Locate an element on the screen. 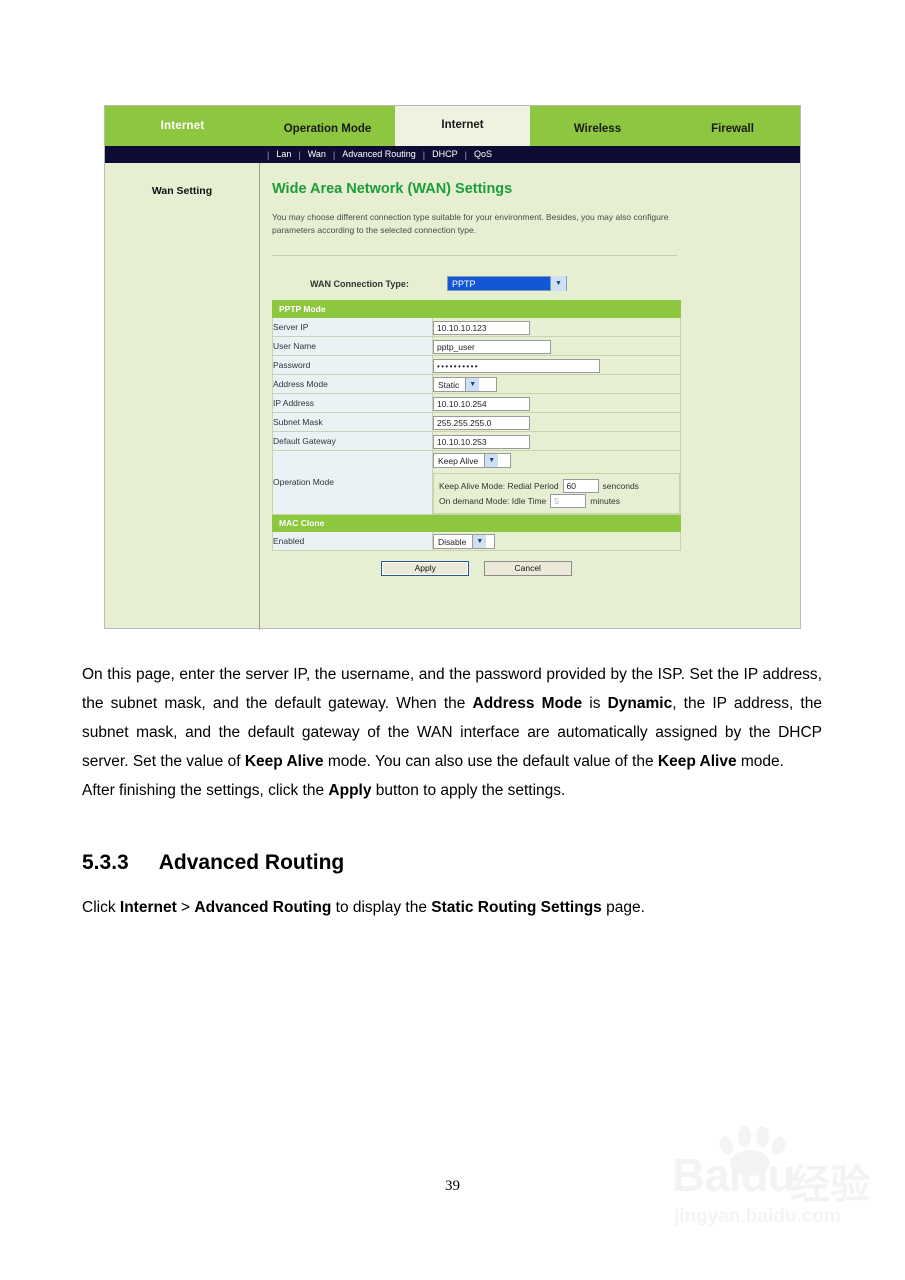  mac-clone-section-title: MAC Clone is located at coordinates (476, 522).